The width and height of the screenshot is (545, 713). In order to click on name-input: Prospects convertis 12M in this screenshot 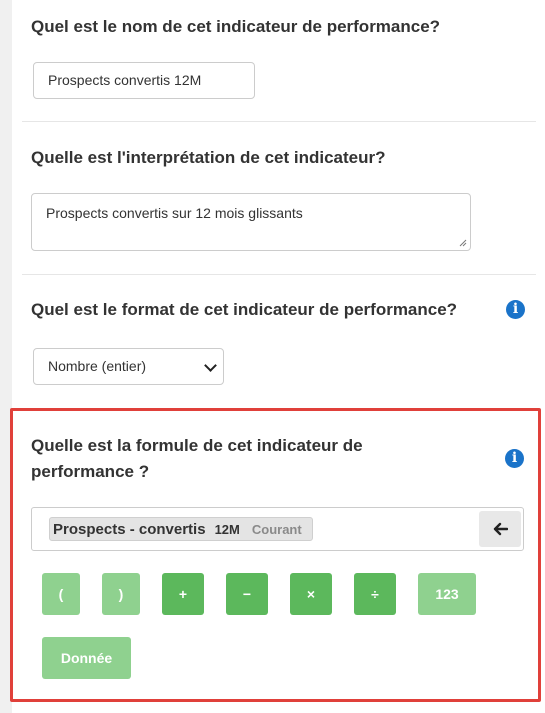, I will do `click(144, 80)`.